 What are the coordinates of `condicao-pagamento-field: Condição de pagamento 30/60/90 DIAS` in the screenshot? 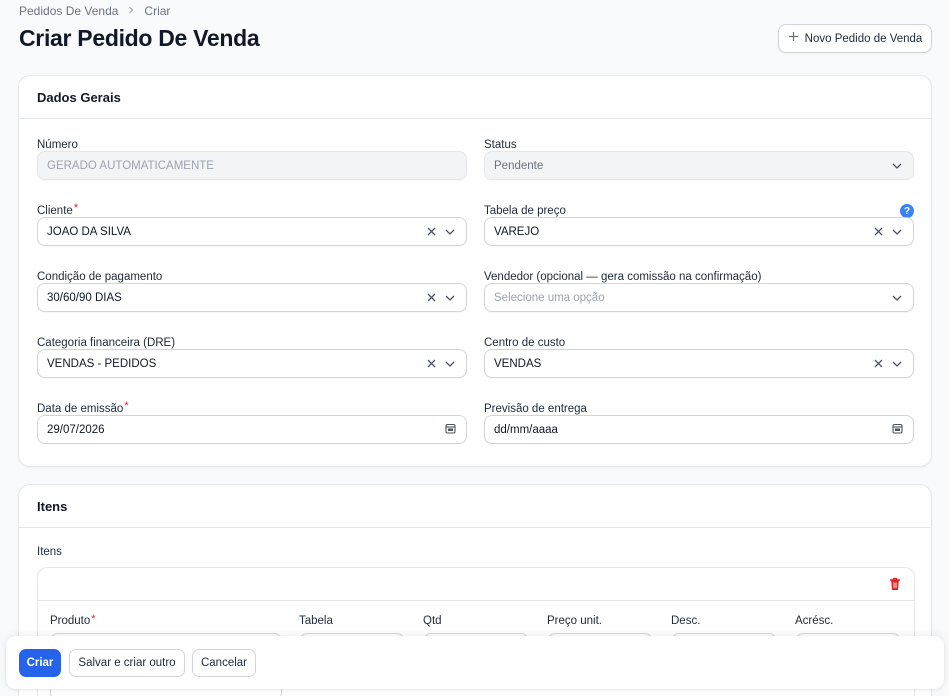 It's located at (252, 291).